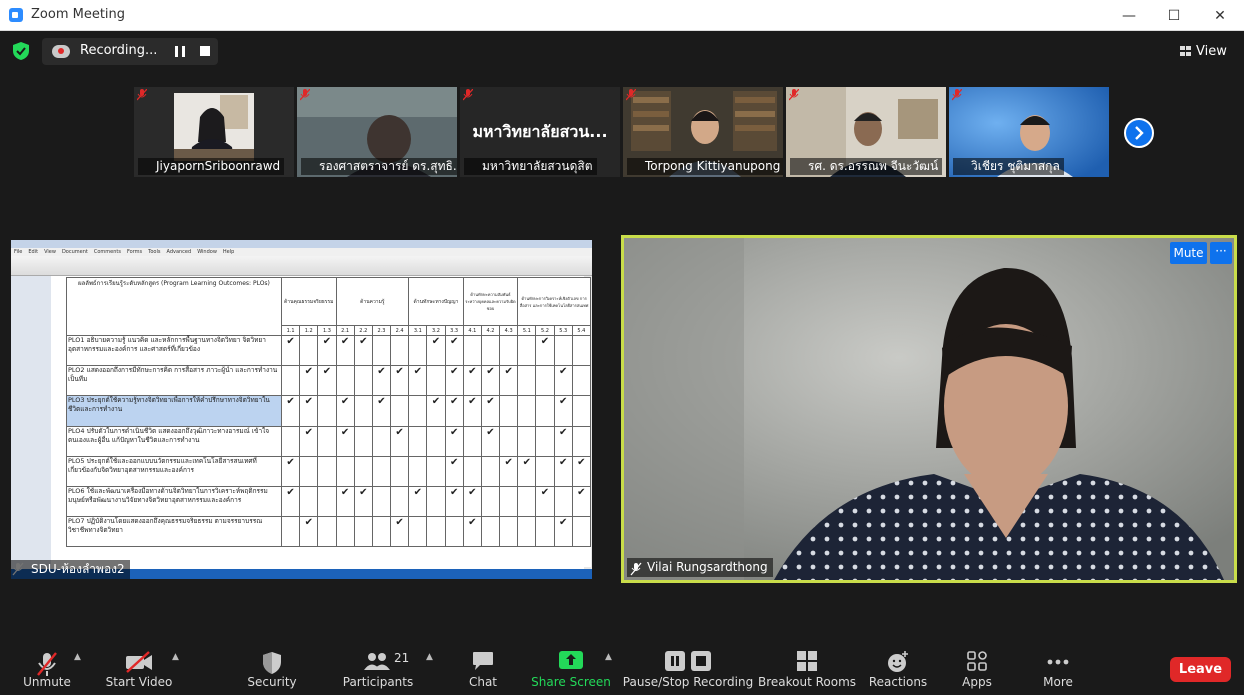 The width and height of the screenshot is (1244, 695). Describe the element at coordinates (571, 682) in the screenshot. I see `share-screen-label: Share Screen` at that location.